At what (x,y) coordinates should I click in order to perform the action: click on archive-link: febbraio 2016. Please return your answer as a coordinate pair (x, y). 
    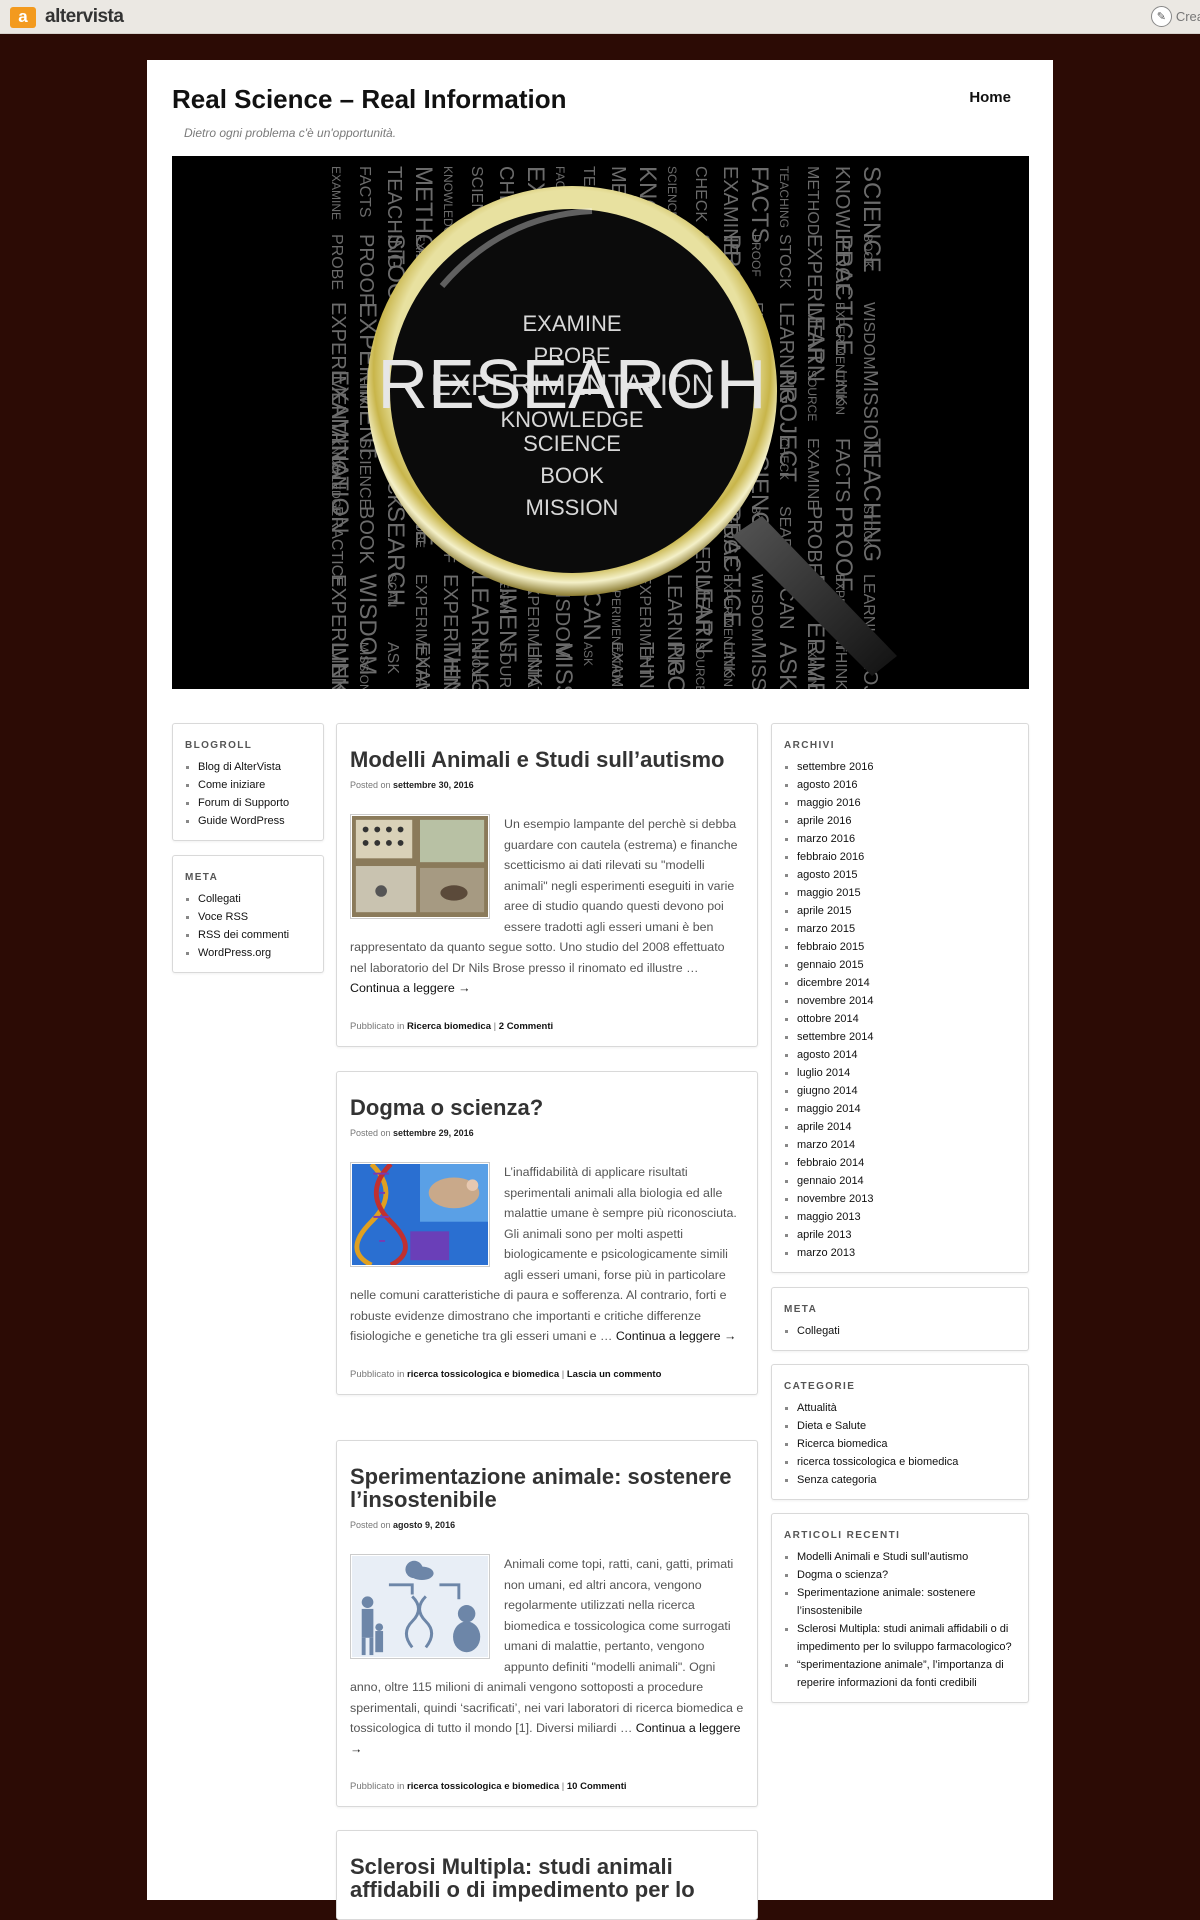
    Looking at the image, I should click on (906, 857).